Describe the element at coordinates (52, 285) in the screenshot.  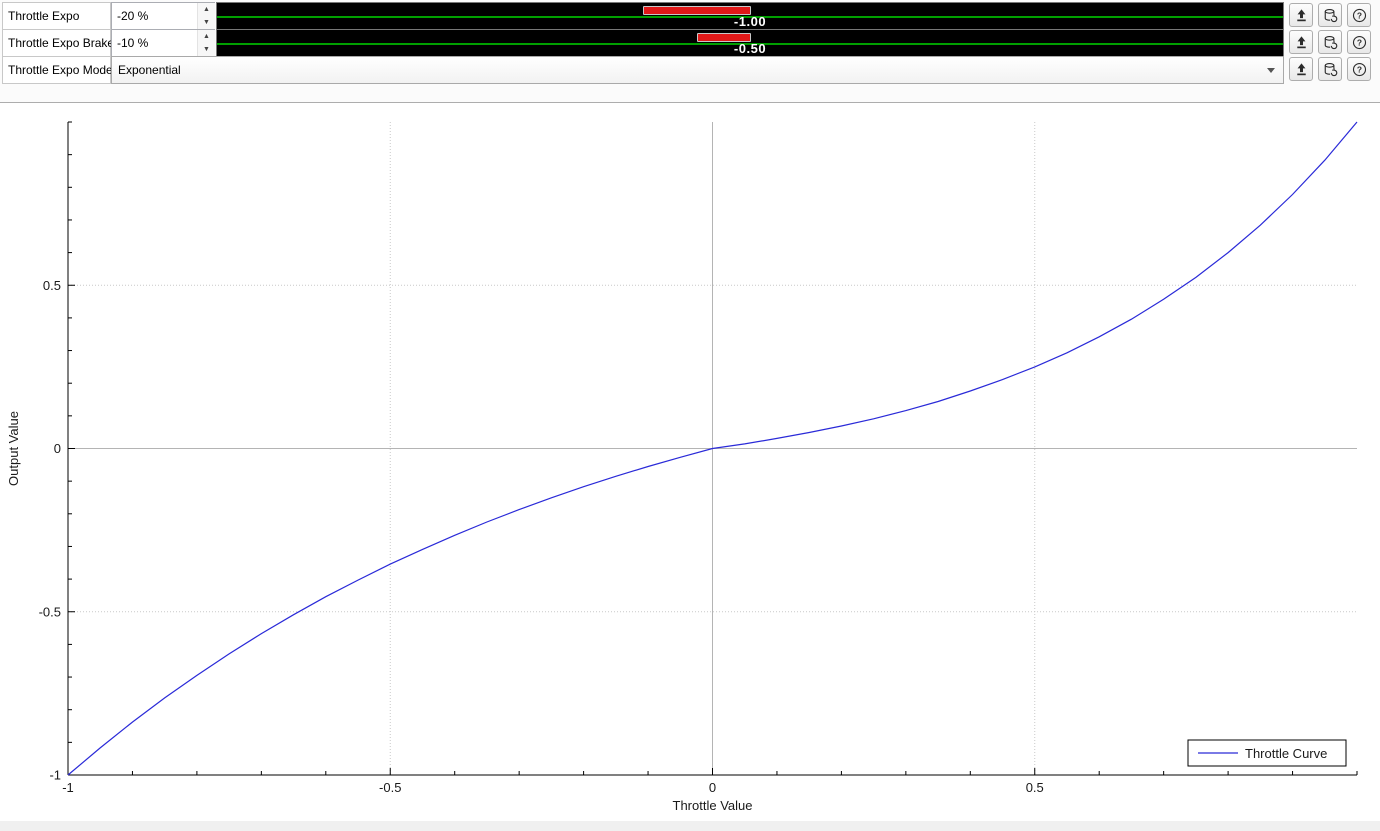
I see `y-tick-label: 0.5` at that location.